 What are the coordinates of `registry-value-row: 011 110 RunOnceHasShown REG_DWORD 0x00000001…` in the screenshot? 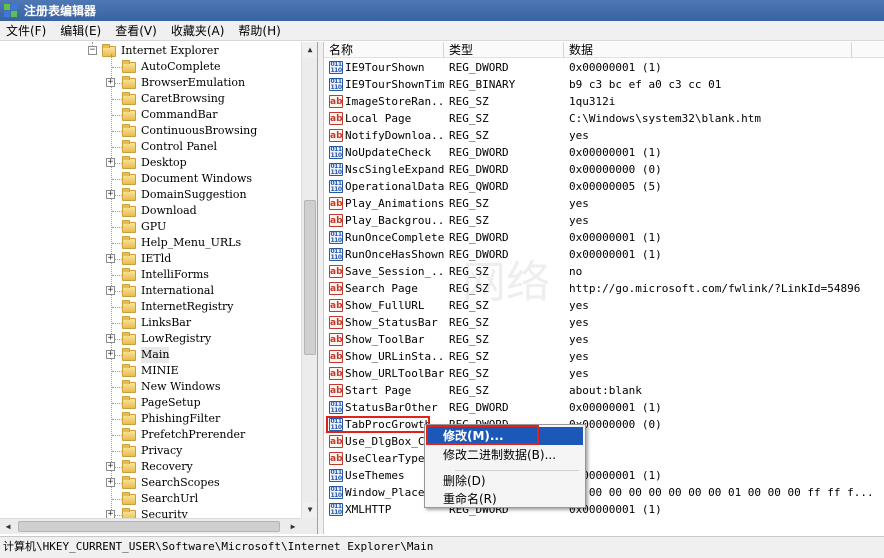 It's located at (604, 254).